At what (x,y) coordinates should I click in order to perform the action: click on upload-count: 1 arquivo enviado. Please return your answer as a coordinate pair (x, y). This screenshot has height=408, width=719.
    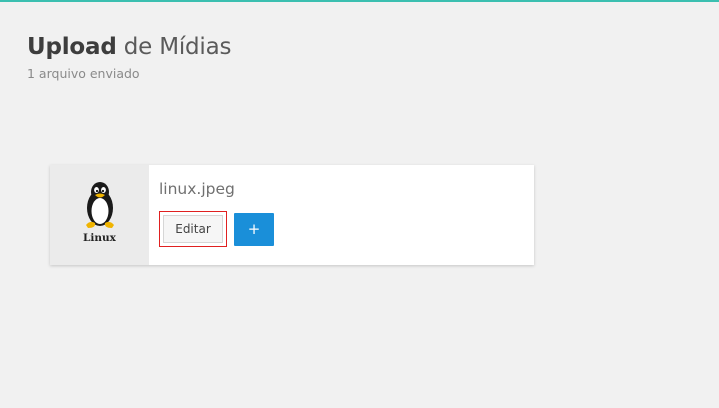
    Looking at the image, I should click on (83, 73).